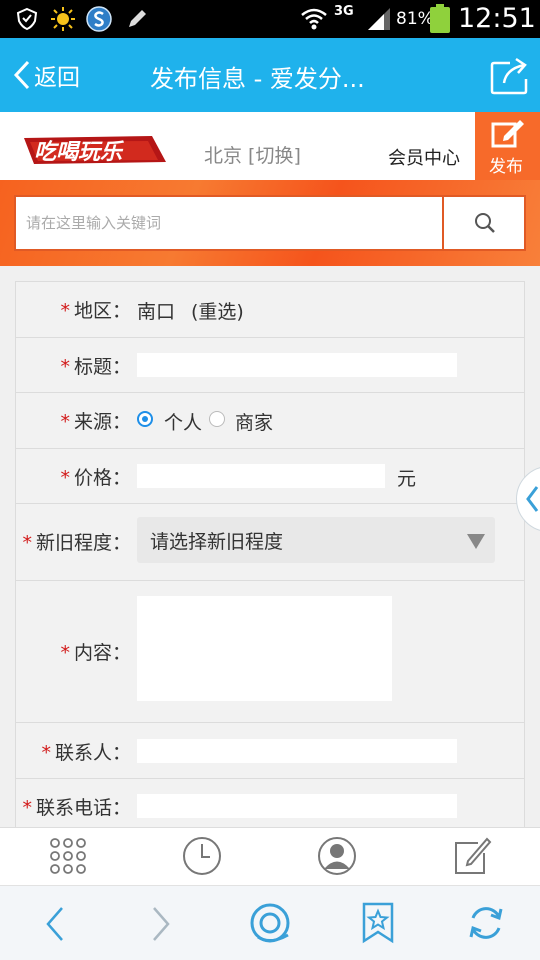 This screenshot has width=540, height=960. I want to click on browser-toolbar, so click(270, 922).